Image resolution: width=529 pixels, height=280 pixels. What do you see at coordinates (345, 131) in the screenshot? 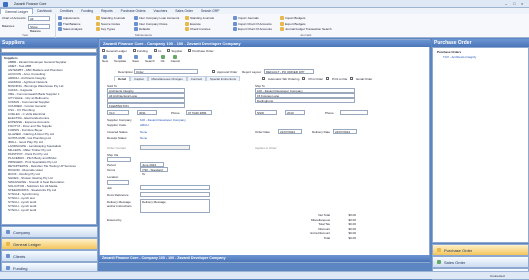
I see `delivery-date-input: 22/07/2024` at bounding box center [345, 131].